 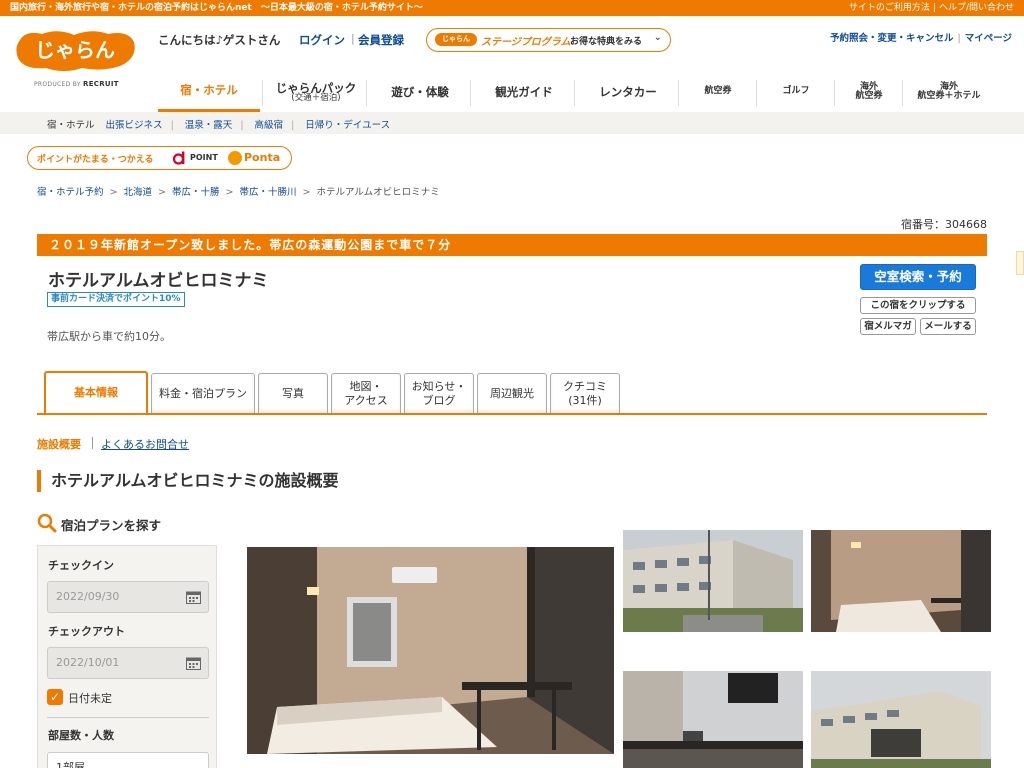 What do you see at coordinates (420, 92) in the screenshot?
I see `nav-activities: 遊び・体験` at bounding box center [420, 92].